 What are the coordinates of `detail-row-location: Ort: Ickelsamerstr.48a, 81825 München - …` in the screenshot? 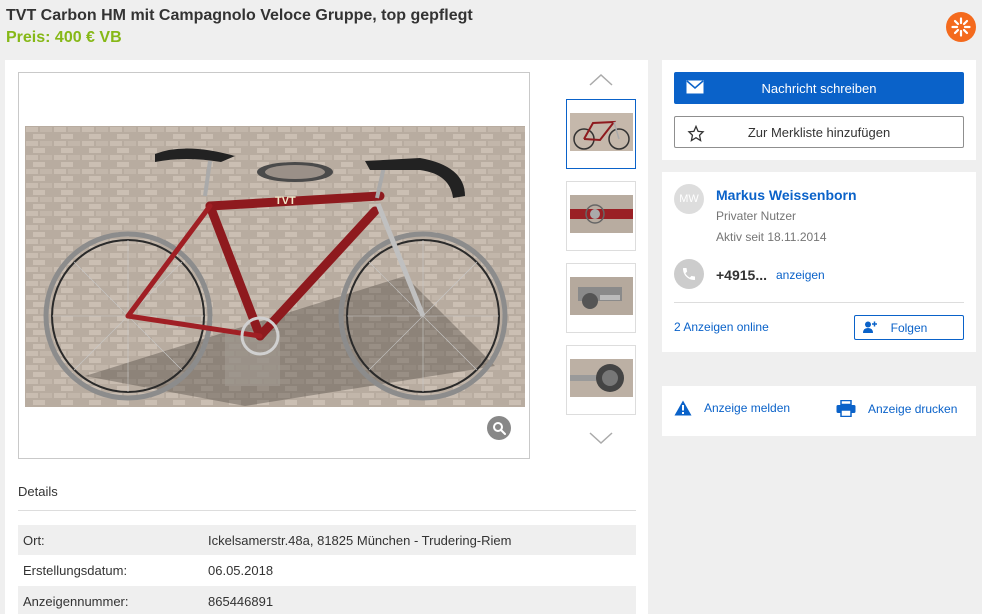 It's located at (327, 540).